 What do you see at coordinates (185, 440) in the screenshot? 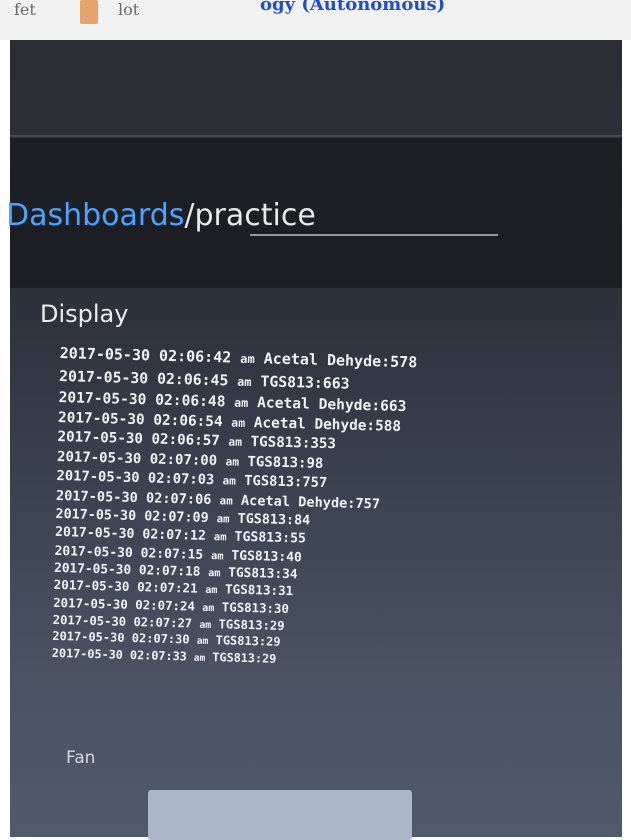
I see `log-time: 02:06:57` at bounding box center [185, 440].